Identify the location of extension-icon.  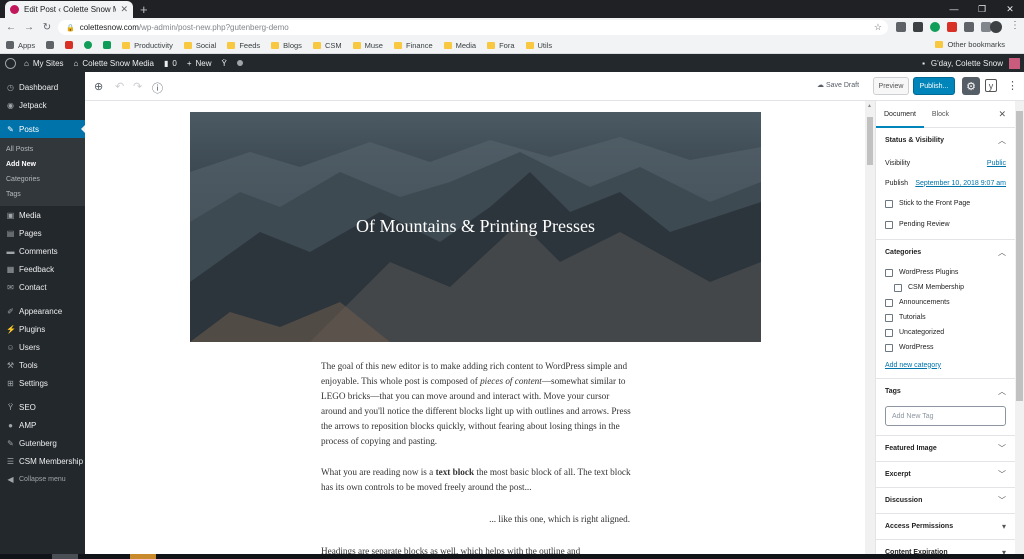
(918, 27).